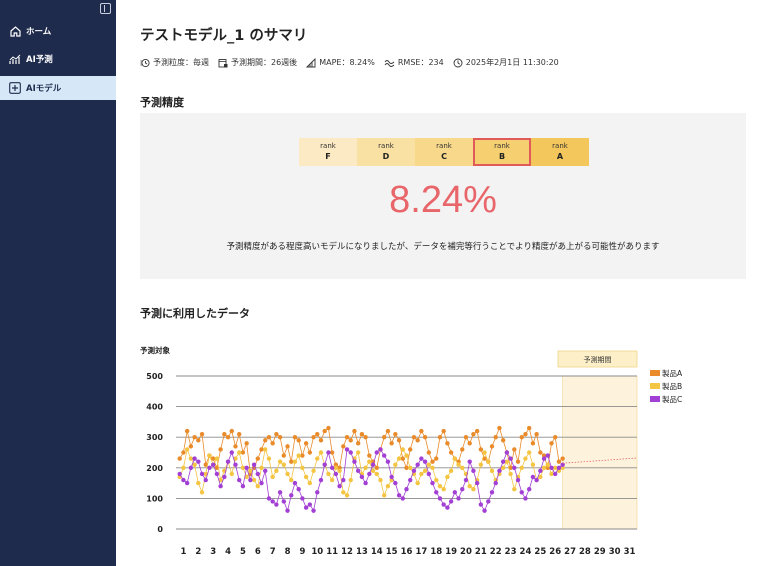  What do you see at coordinates (672, 386) in the screenshot?
I see `legend-label: 製品B` at bounding box center [672, 386].